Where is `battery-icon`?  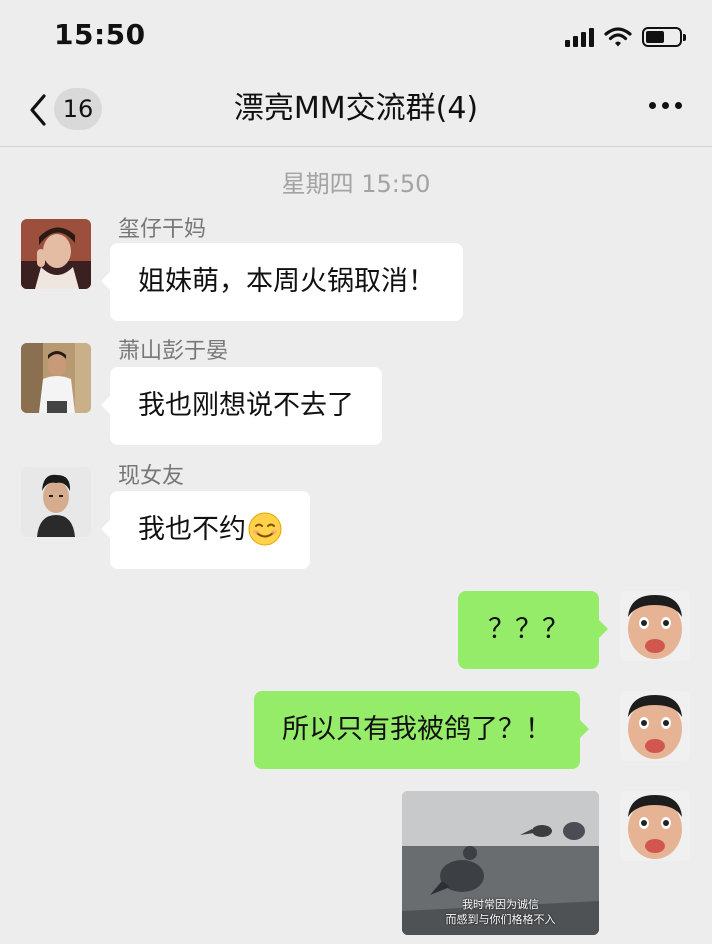
battery-icon is located at coordinates (664, 37).